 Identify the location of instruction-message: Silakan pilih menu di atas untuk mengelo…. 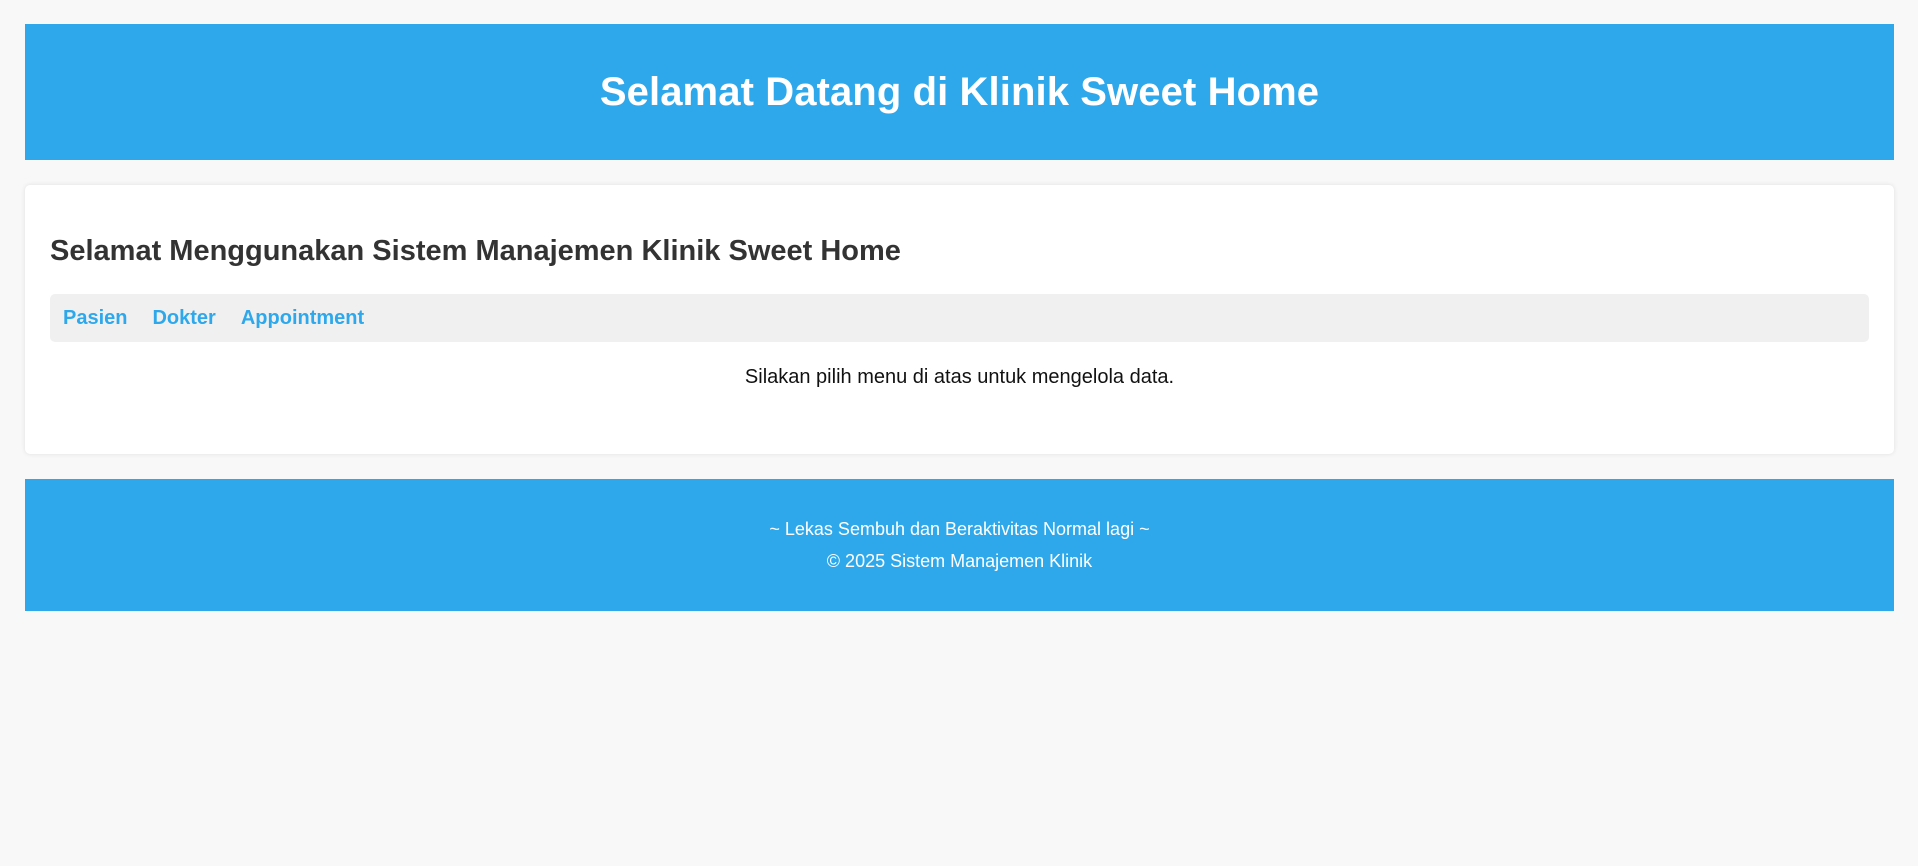
(959, 377).